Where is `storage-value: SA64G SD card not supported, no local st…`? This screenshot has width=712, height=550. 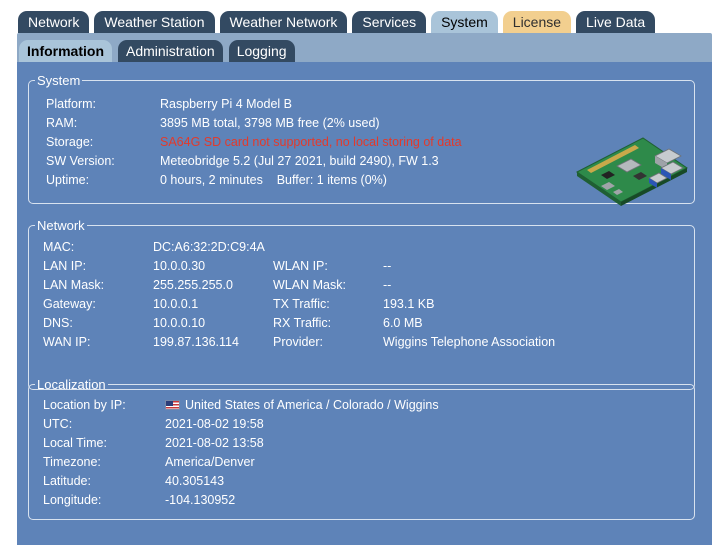 storage-value: SA64G SD card not supported, no local st… is located at coordinates (311, 142).